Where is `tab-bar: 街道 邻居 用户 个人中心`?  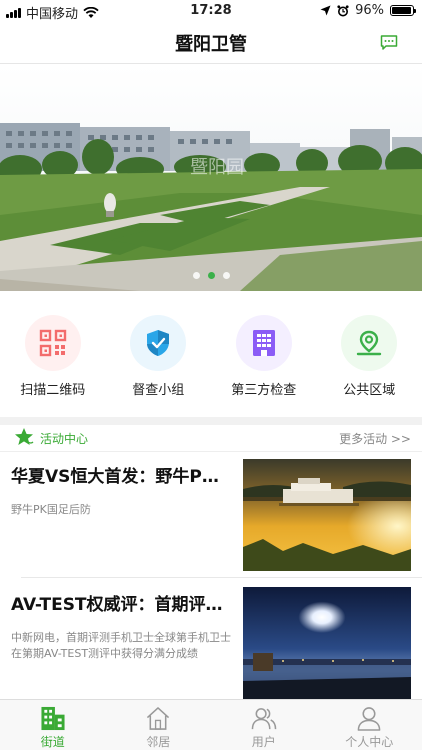 tab-bar: 街道 邻居 用户 个人中心 is located at coordinates (211, 724).